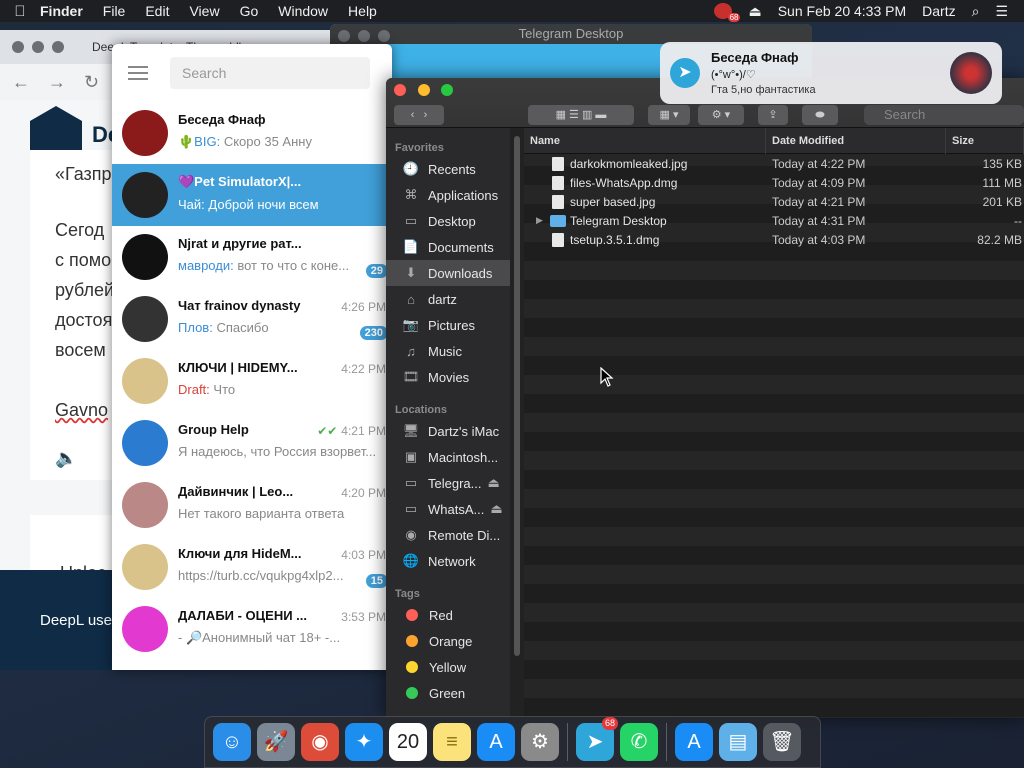  I want to click on sidebar-icon: ▭, so click(411, 482).